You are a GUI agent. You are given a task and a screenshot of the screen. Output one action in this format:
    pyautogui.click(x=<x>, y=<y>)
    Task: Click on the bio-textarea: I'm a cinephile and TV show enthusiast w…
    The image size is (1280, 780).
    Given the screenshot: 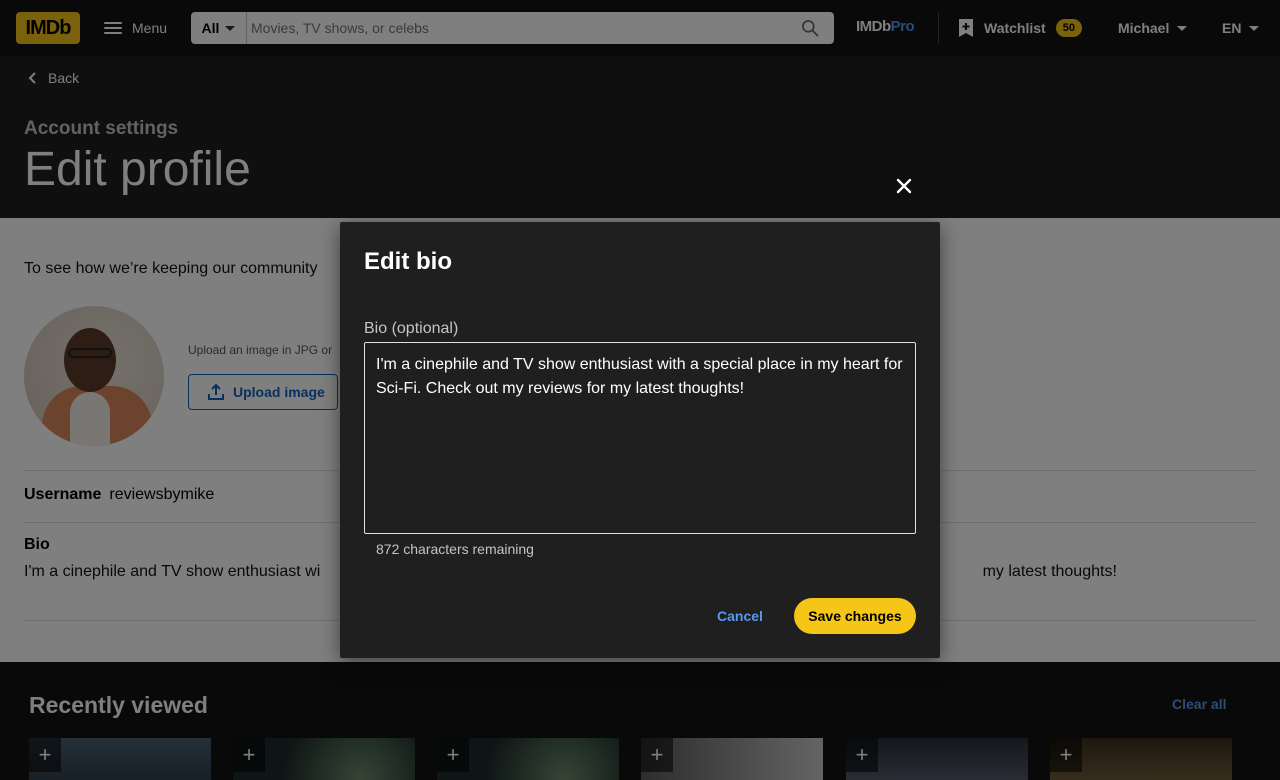 What is the action you would take?
    pyautogui.click(x=640, y=438)
    